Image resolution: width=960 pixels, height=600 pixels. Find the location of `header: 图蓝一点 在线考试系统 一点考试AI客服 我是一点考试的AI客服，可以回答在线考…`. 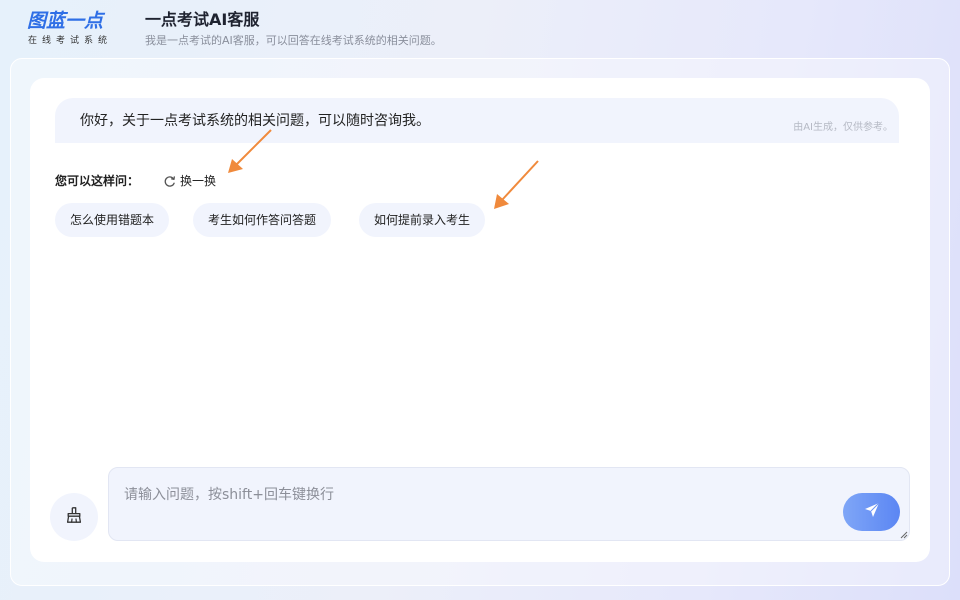

header: 图蓝一点 在线考试系统 一点考试AI客服 我是一点考试的AI客服，可以回答在线考… is located at coordinates (480, 29).